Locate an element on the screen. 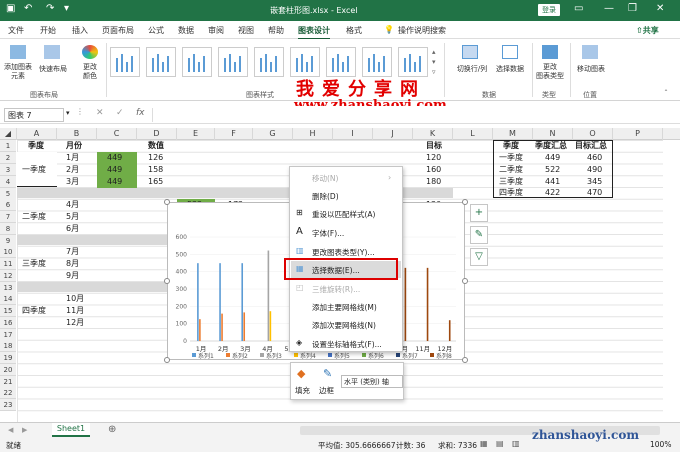  redo-icon: ↷ is located at coordinates (50, 8).